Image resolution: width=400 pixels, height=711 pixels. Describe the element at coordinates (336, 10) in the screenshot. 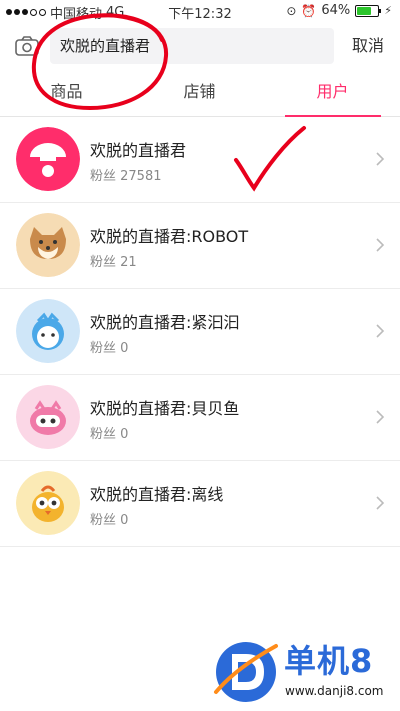

I see `battery-percent: 64%` at that location.